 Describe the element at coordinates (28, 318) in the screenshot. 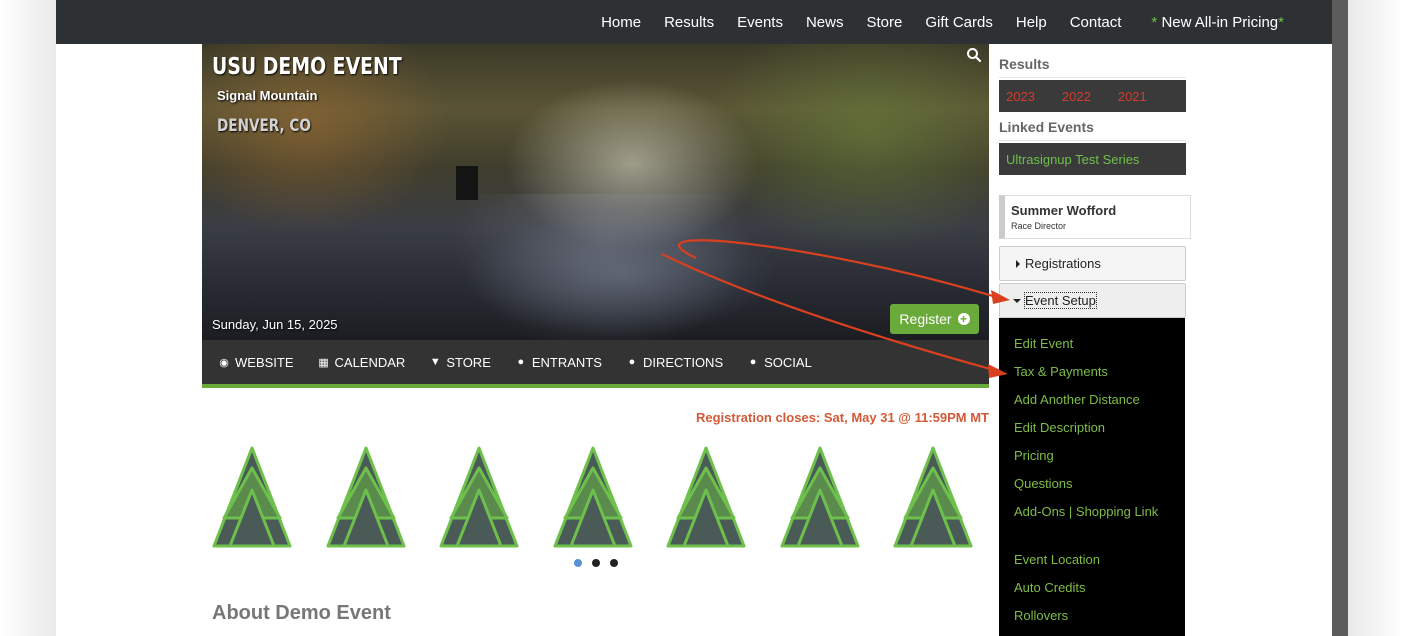

I see `window-shadow-left` at that location.